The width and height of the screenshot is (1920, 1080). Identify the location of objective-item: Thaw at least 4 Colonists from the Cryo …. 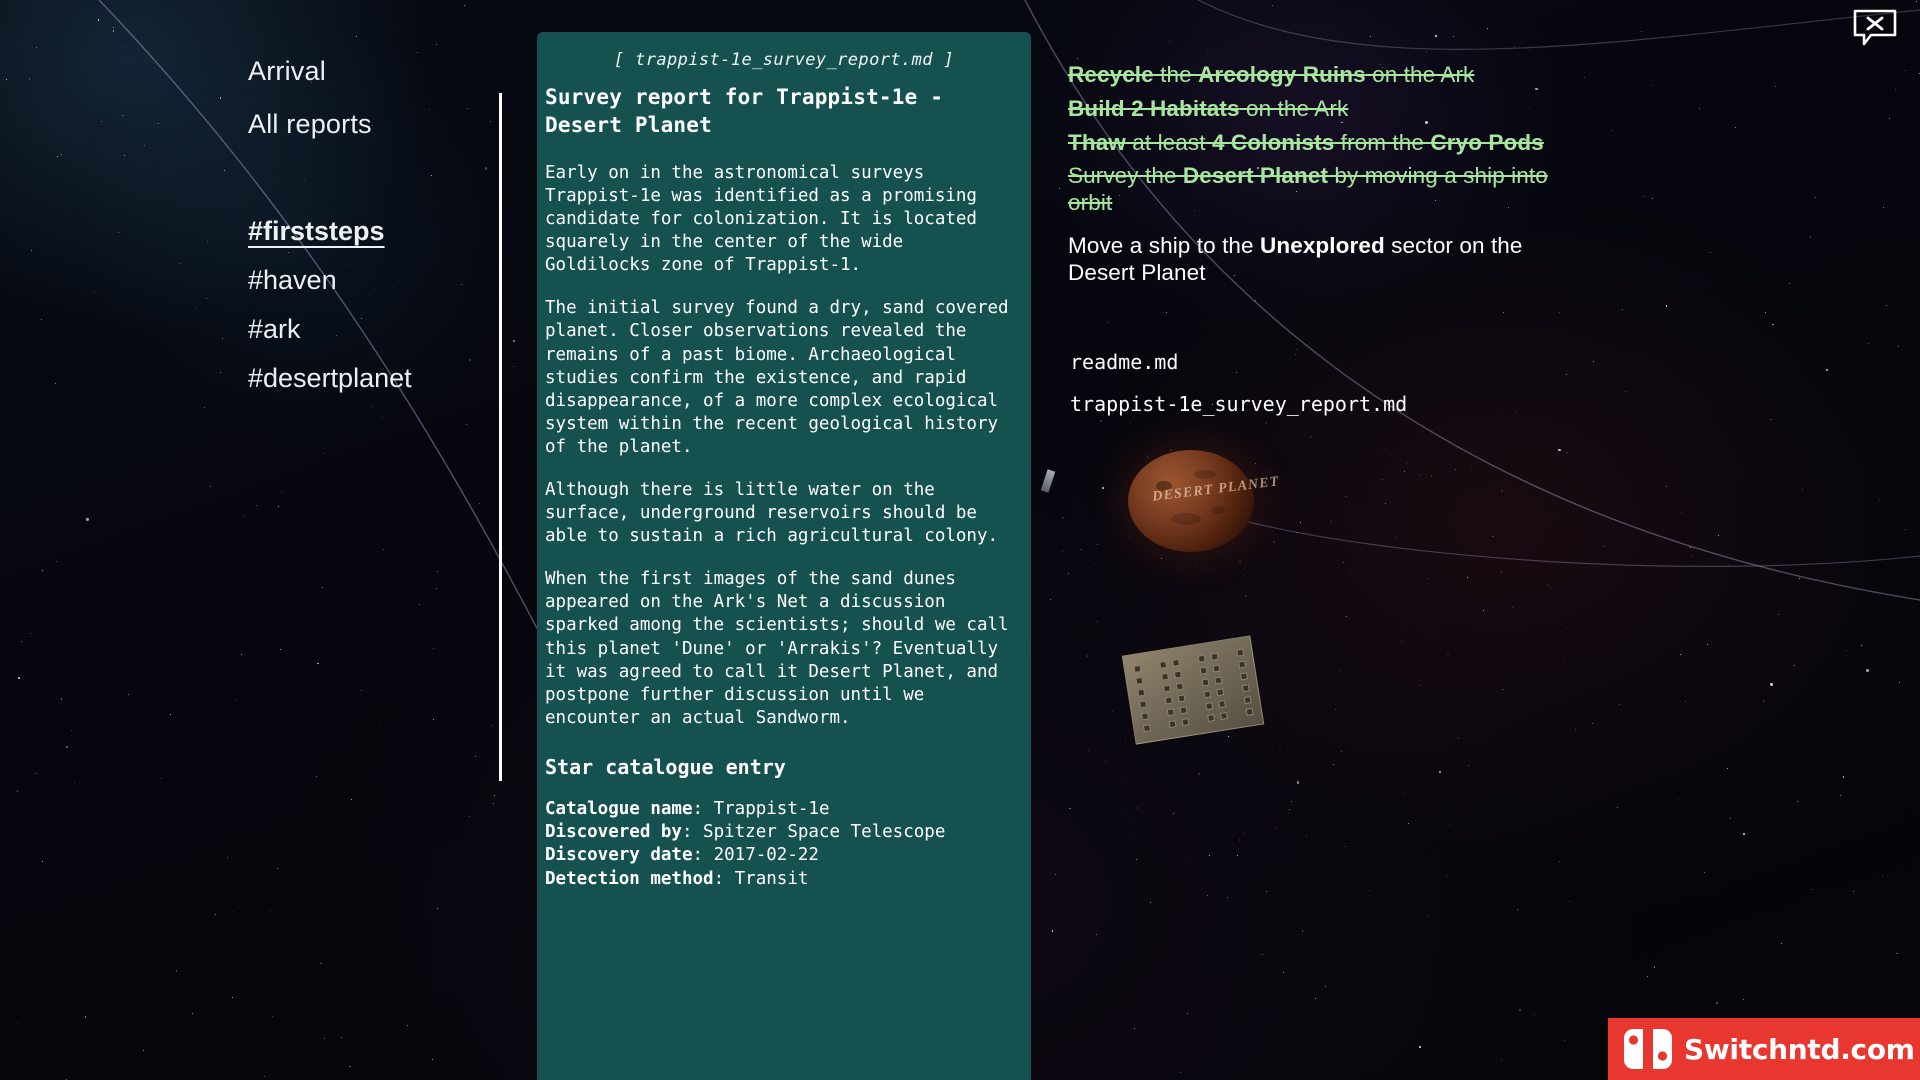
(1320, 143).